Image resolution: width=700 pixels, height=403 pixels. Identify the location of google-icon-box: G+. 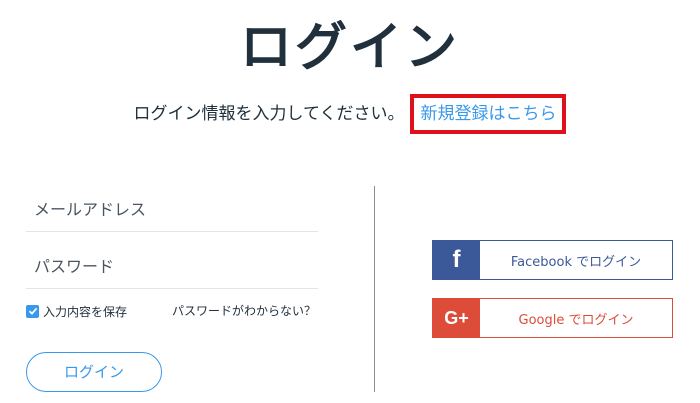
(456, 318).